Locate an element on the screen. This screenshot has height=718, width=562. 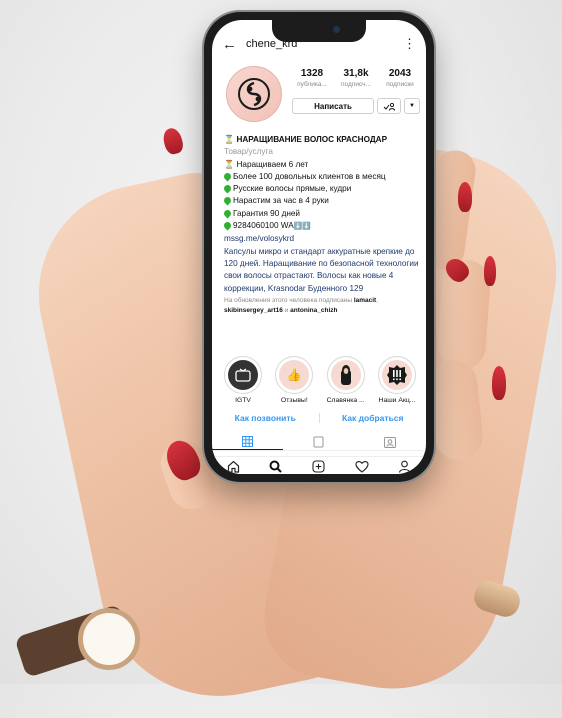
avatar is located at coordinates (254, 94).